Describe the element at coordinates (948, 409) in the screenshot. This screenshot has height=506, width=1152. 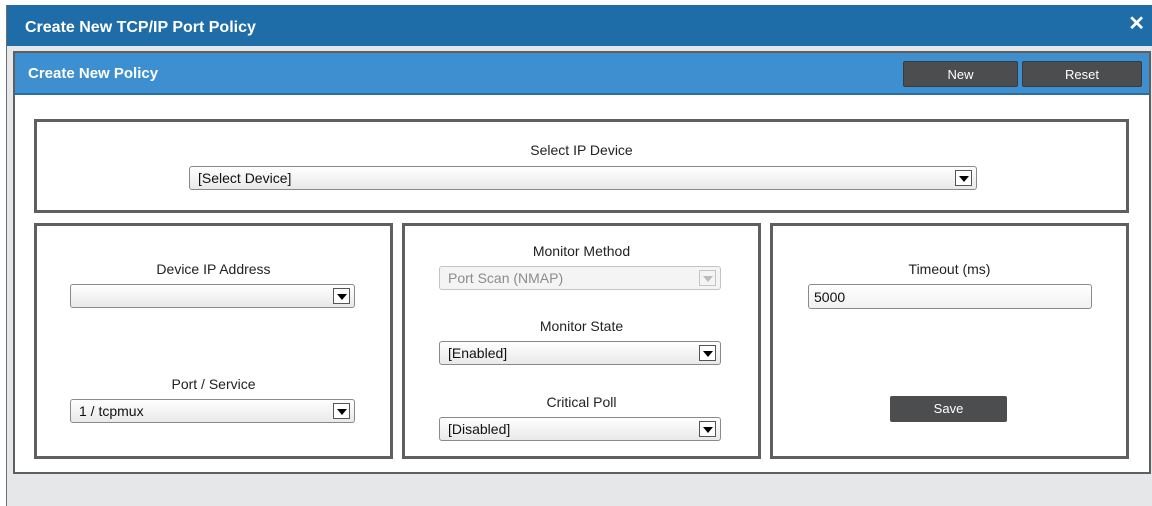
I see `save-button: Save` at that location.